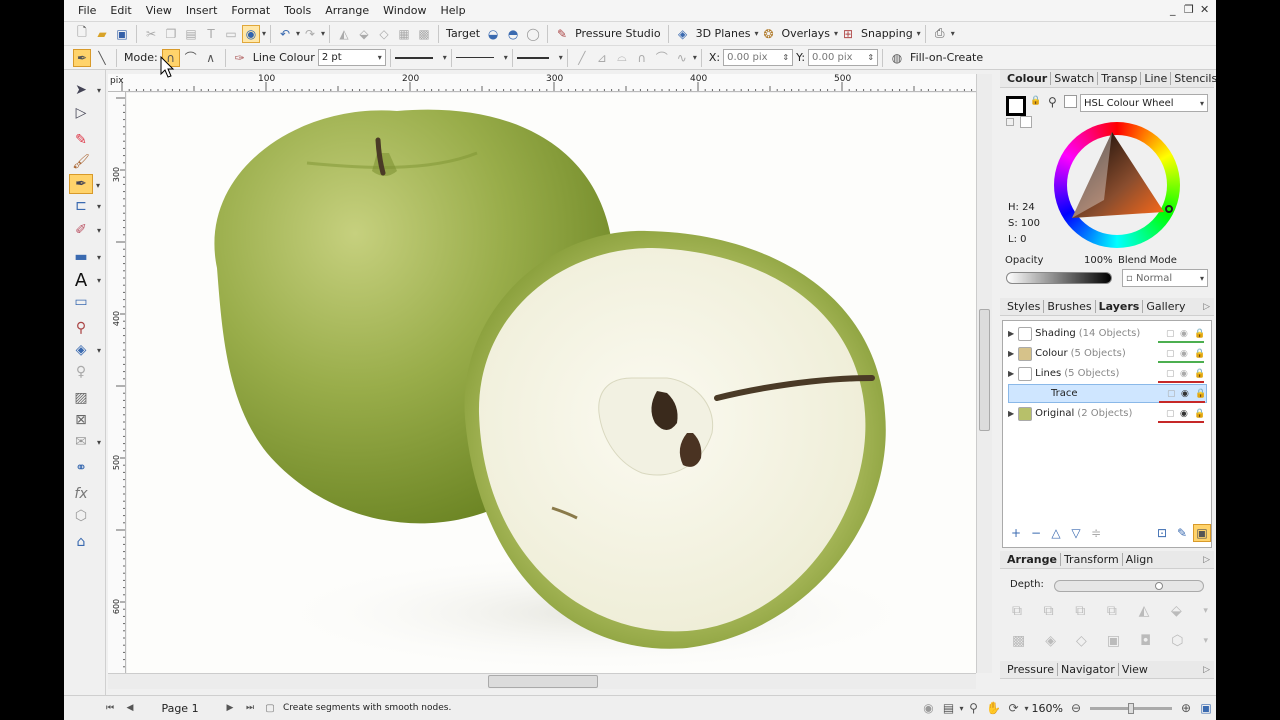  What do you see at coordinates (81, 372) in the screenshot?
I see `transparency-tool-icon: ♀` at bounding box center [81, 372].